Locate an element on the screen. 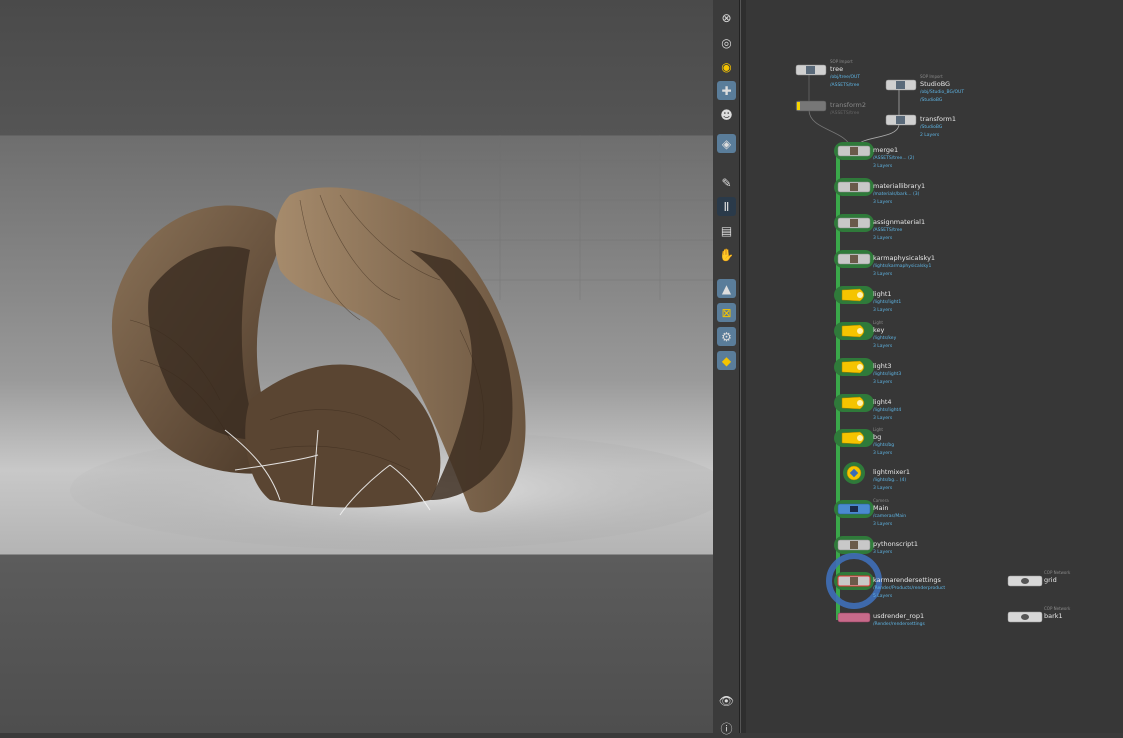 The image size is (1123, 738). node-label: bg is located at coordinates (877, 437).